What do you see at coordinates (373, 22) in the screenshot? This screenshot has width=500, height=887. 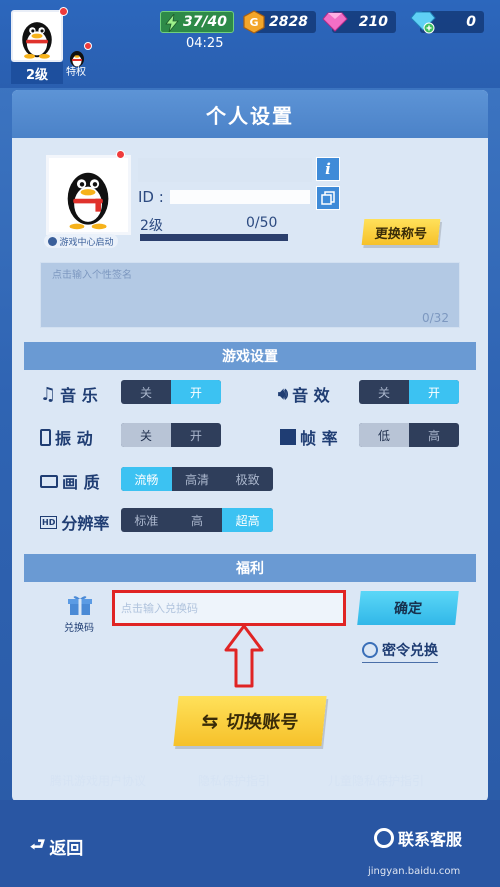 I see `pink-gem-value: 210` at bounding box center [373, 22].